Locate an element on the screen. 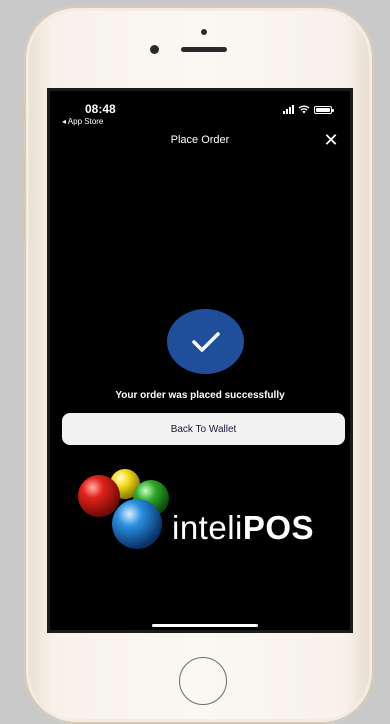 This screenshot has height=724, width=390. brand-name-bold: POS is located at coordinates (278, 527).